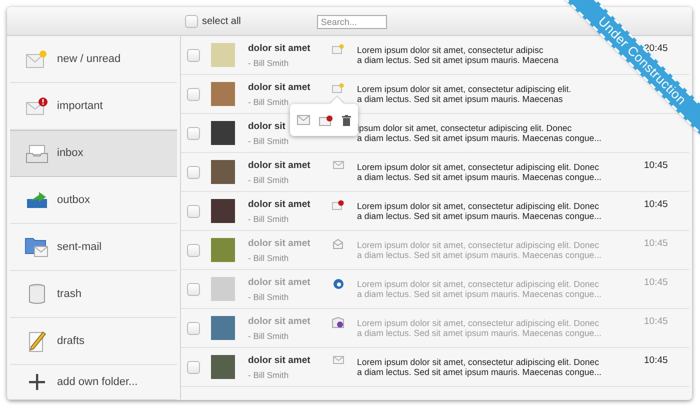 The width and height of the screenshot is (700, 410). I want to click on sidebar-item: sent-mail, so click(93, 247).